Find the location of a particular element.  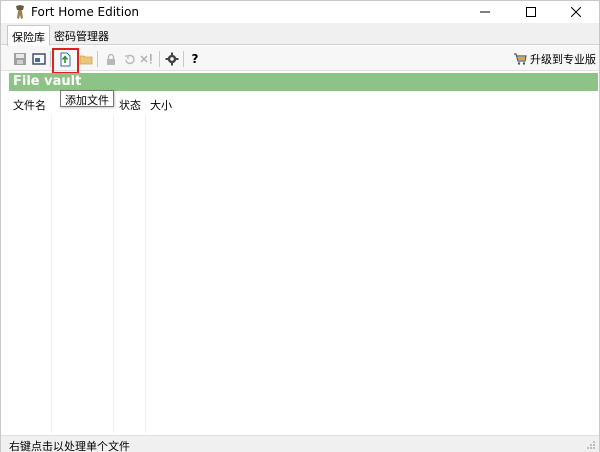

toolbar: ? 升级到专业版 is located at coordinates (300, 58).